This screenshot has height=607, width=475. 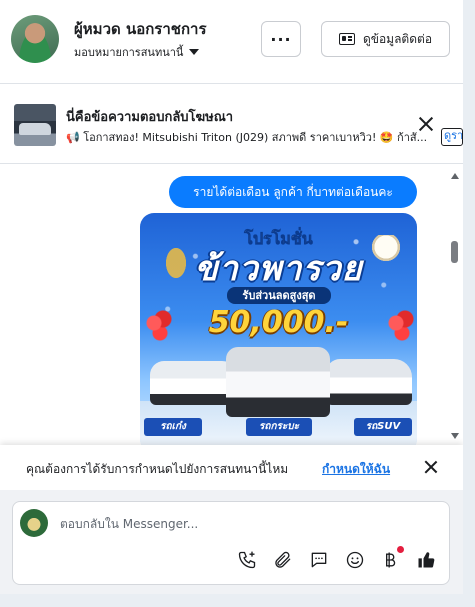 What do you see at coordinates (454, 305) in the screenshot?
I see `scrollbar` at bounding box center [454, 305].